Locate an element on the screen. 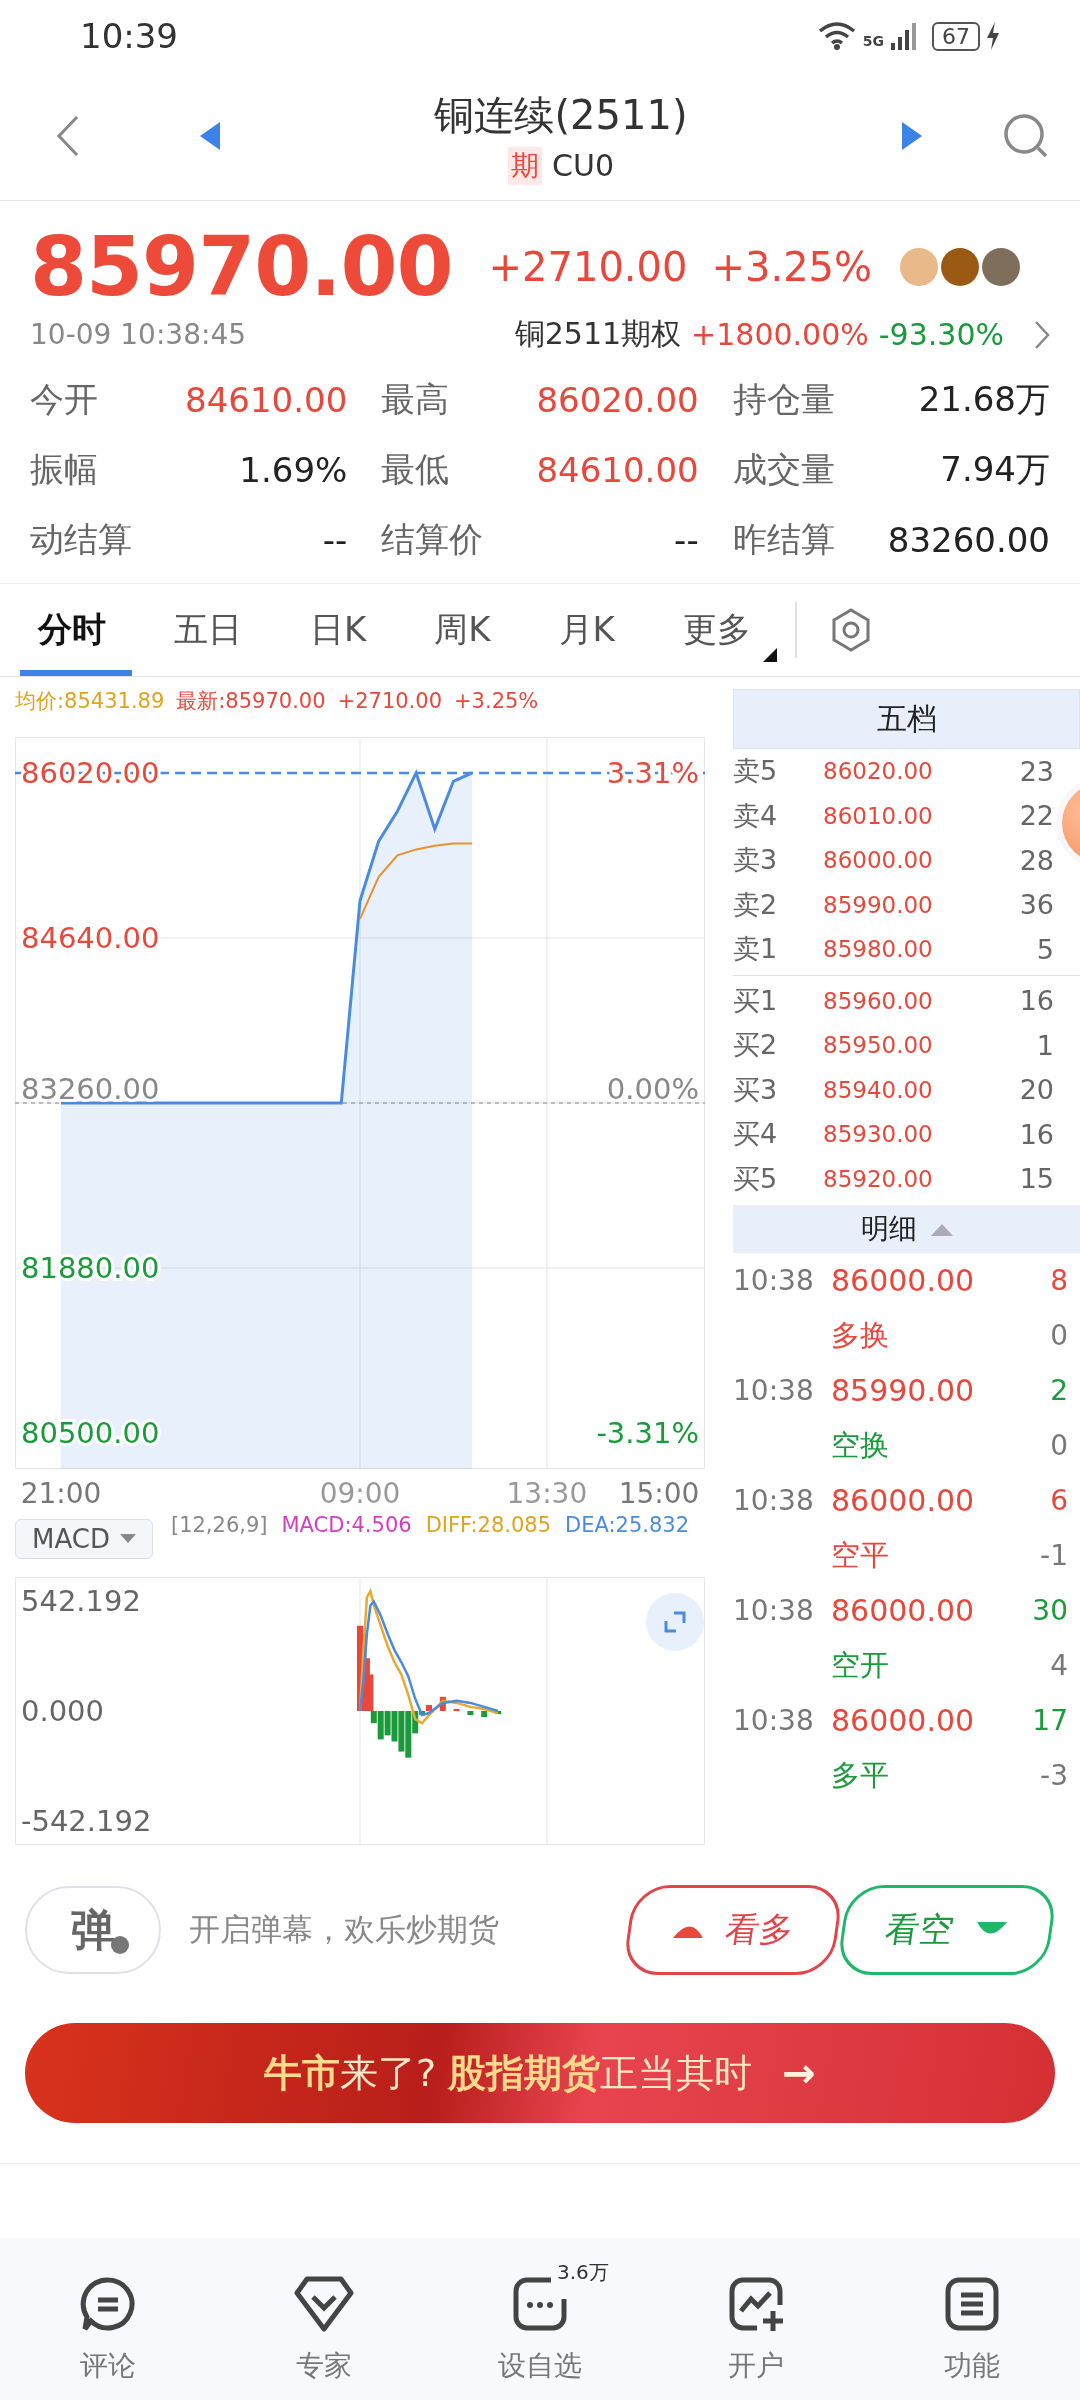 This screenshot has width=1080, height=2400. order-level: 买2 is located at coordinates (756, 1045).